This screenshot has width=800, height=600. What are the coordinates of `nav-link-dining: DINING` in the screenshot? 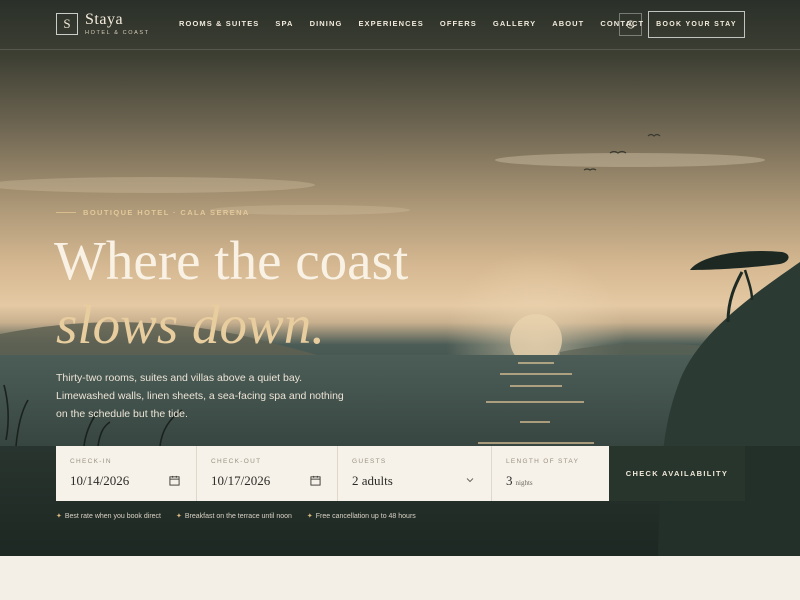 It's located at (326, 23).